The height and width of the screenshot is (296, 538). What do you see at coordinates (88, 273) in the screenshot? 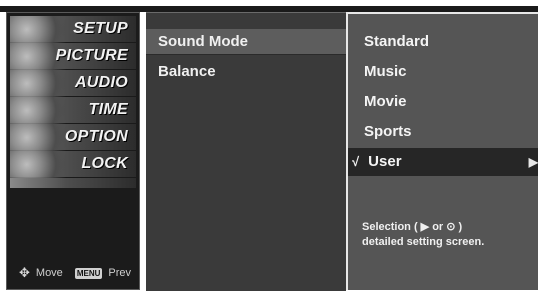
I see `menu-key-icon: MENU` at bounding box center [88, 273].